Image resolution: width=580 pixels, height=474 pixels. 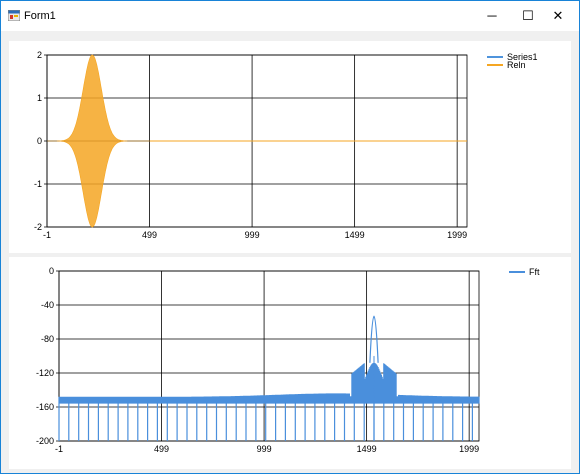 What do you see at coordinates (45, 373) in the screenshot?
I see `y-tick-label: -120` at bounding box center [45, 373].